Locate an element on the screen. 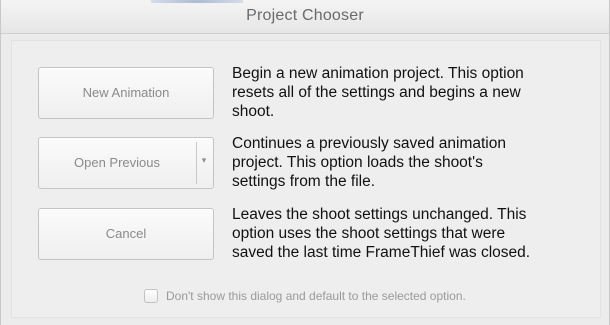  cancel-button-label: Cancel is located at coordinates (126, 233).